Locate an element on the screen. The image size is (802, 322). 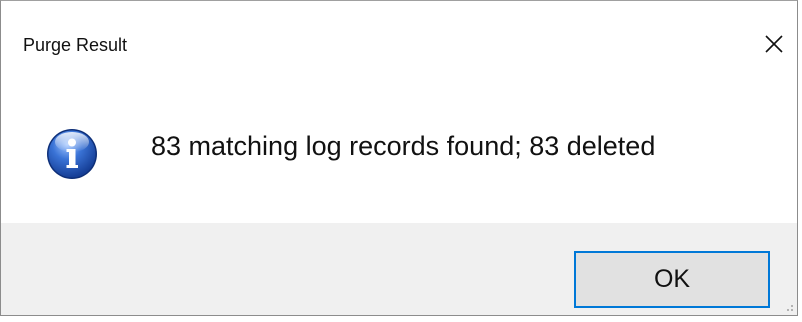
ok-button: OK is located at coordinates (672, 279).